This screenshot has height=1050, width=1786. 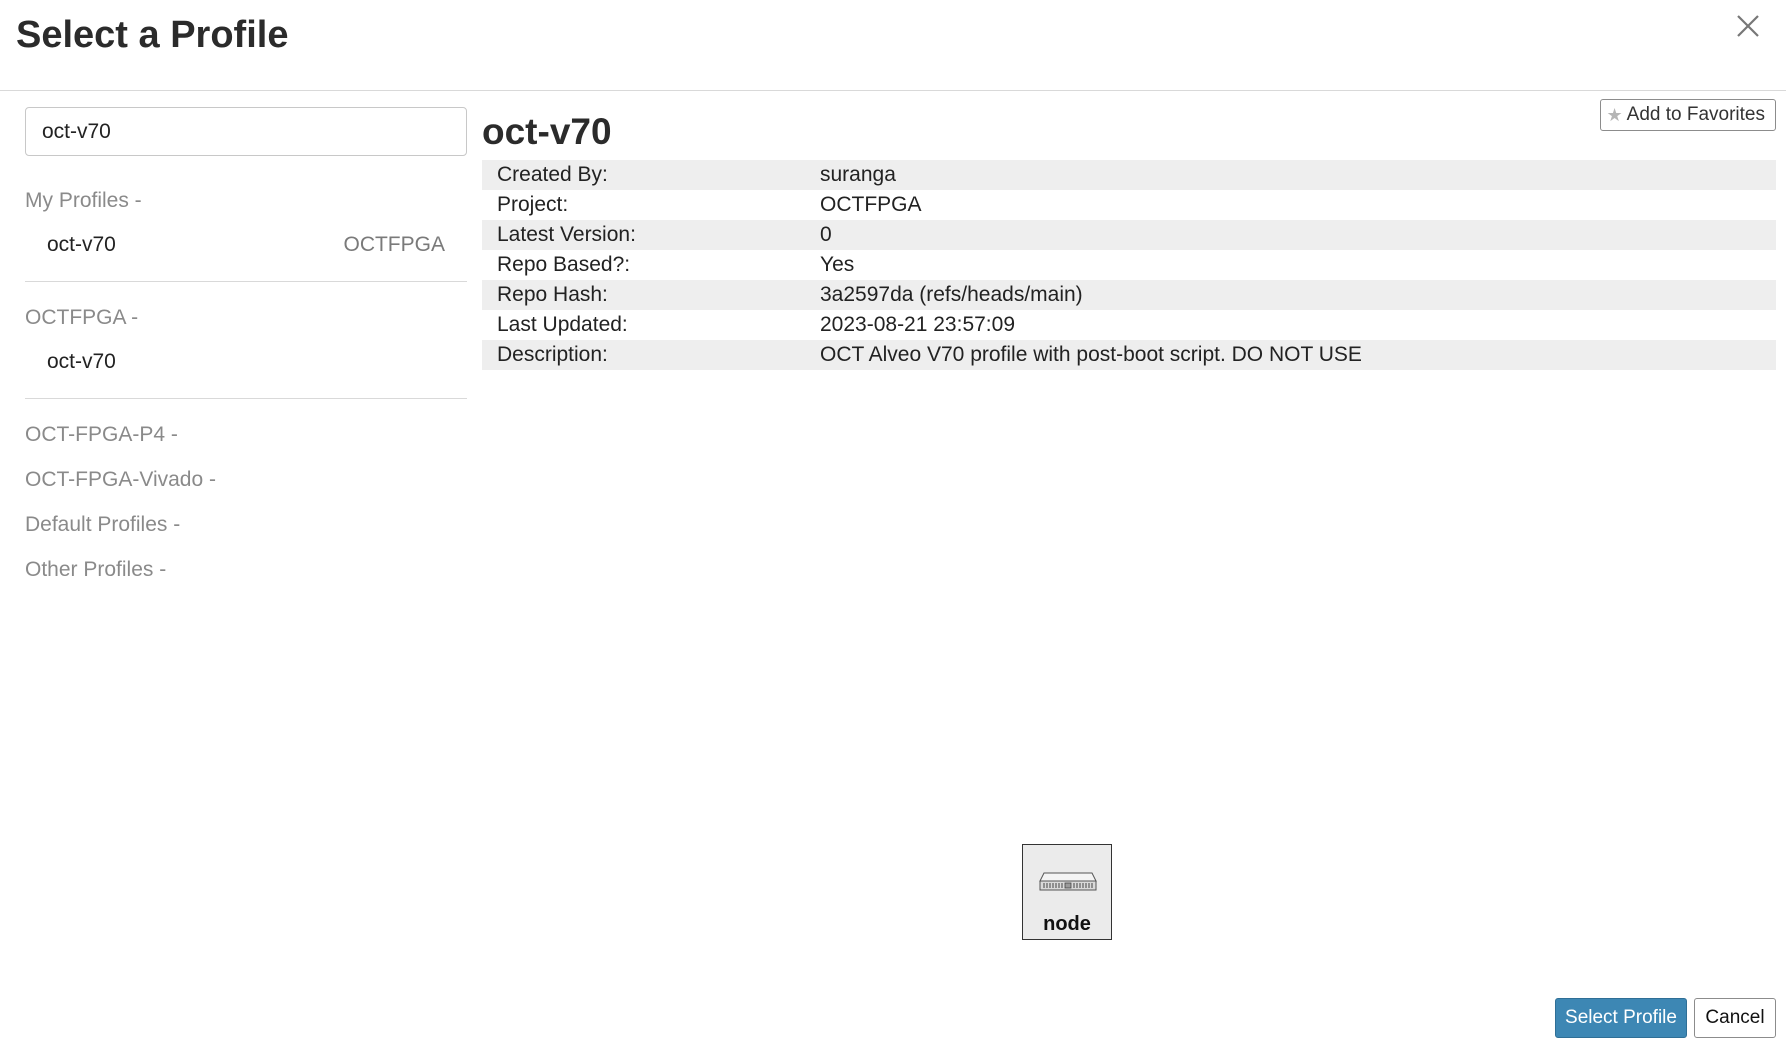 I want to click on profile-list-item: oct-v70 OCTFPGA, so click(x=246, y=245).